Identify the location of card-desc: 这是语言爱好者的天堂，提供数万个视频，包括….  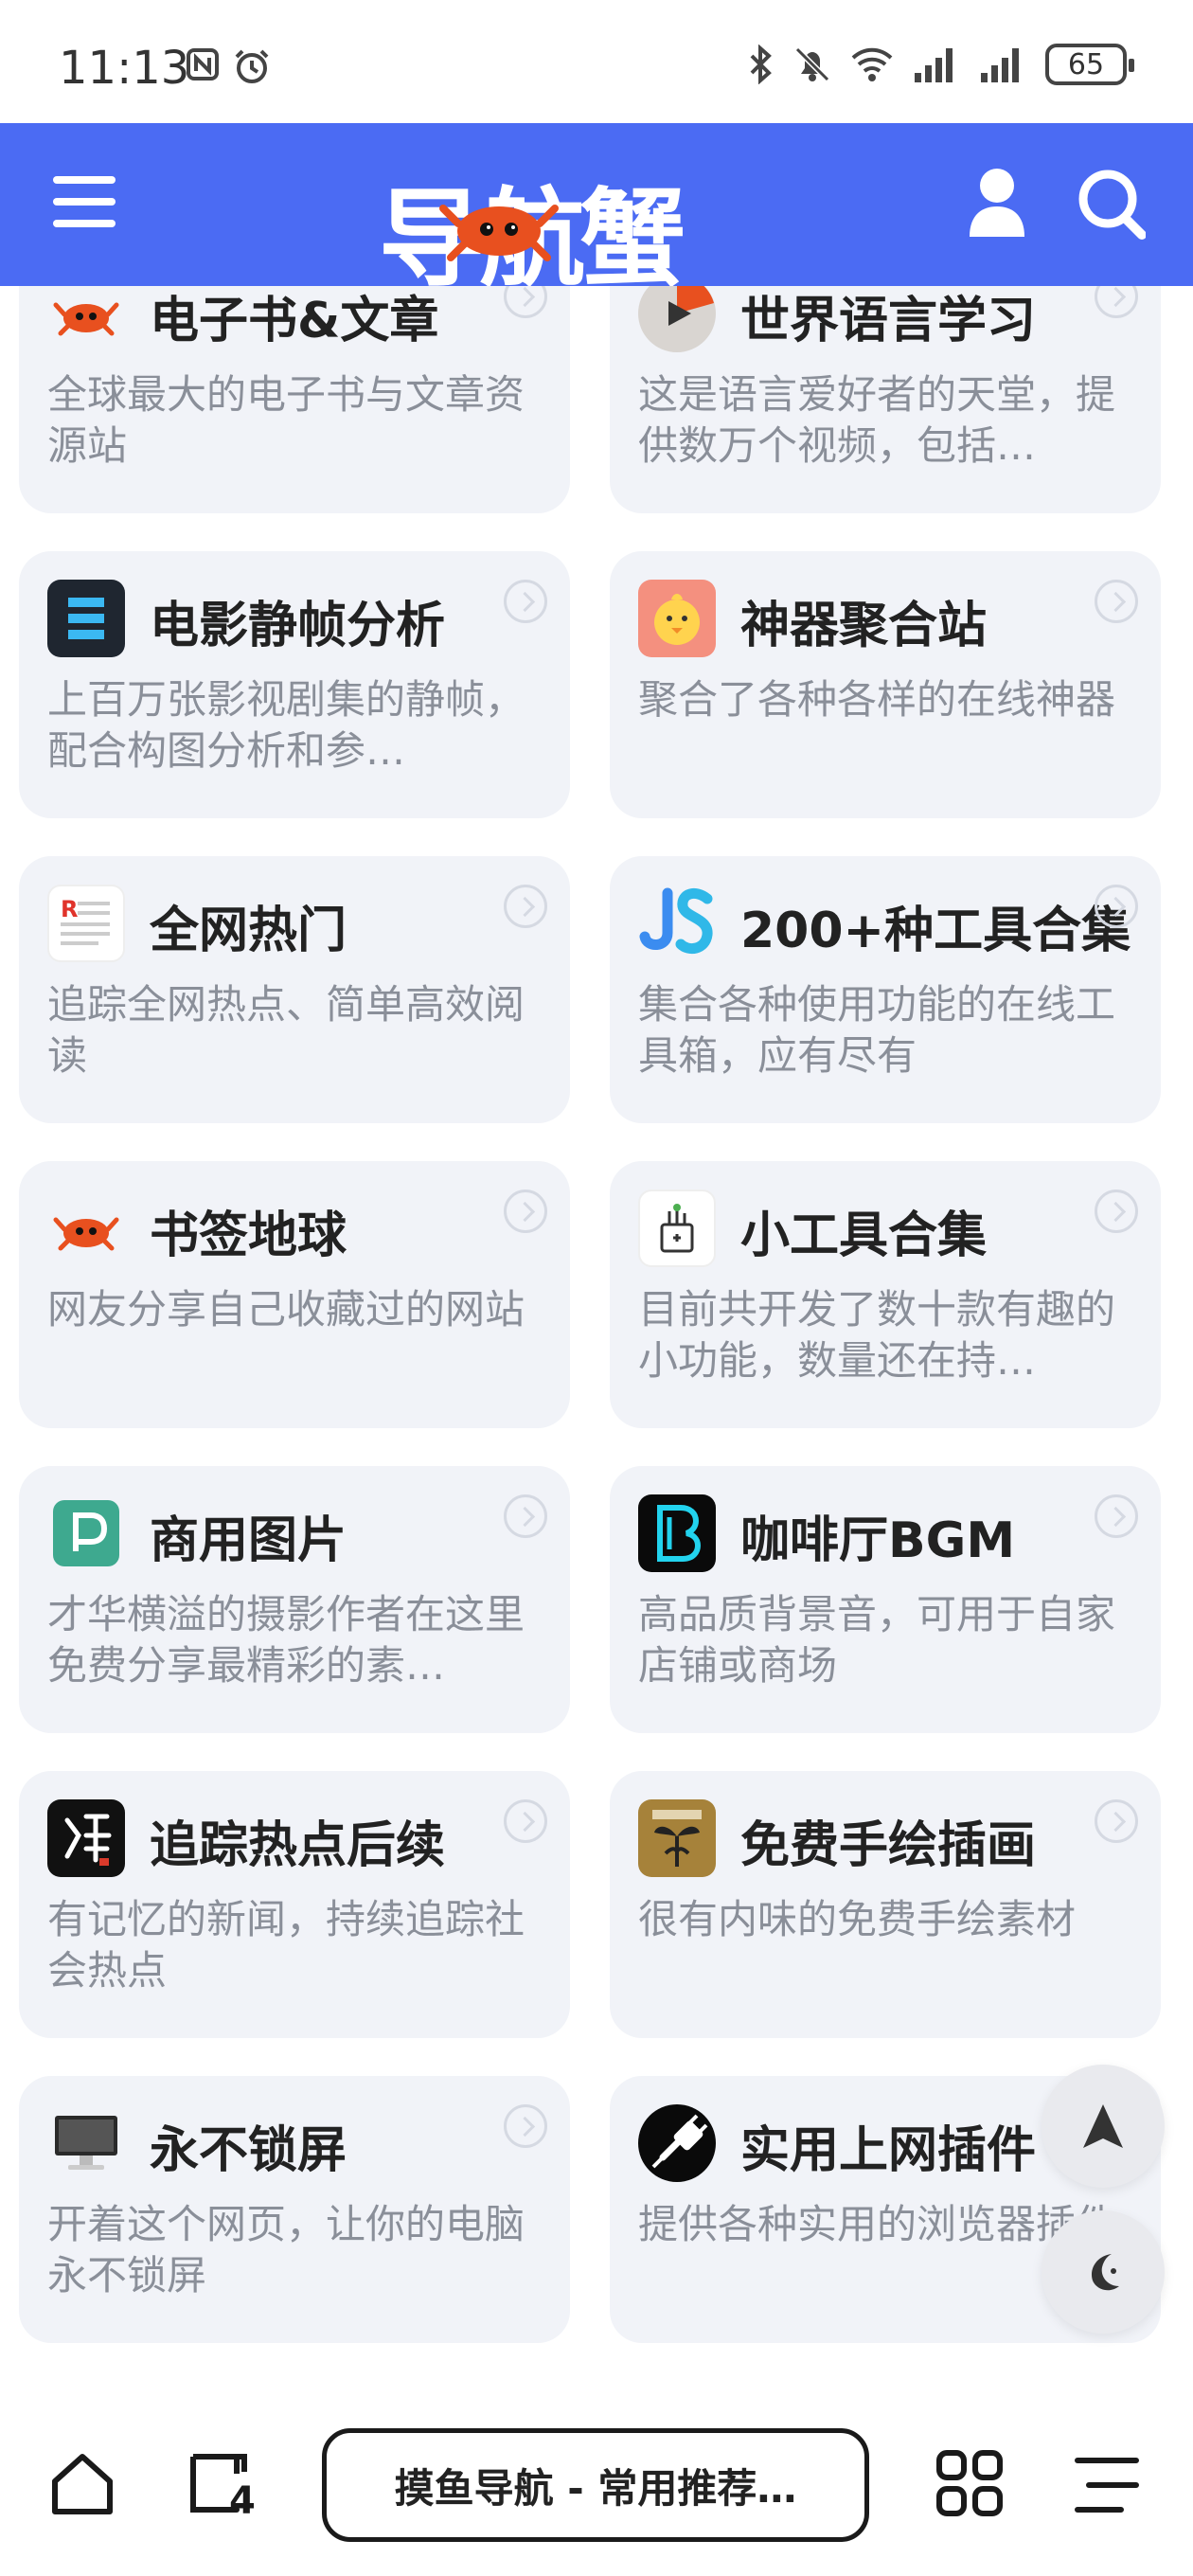
(877, 420).